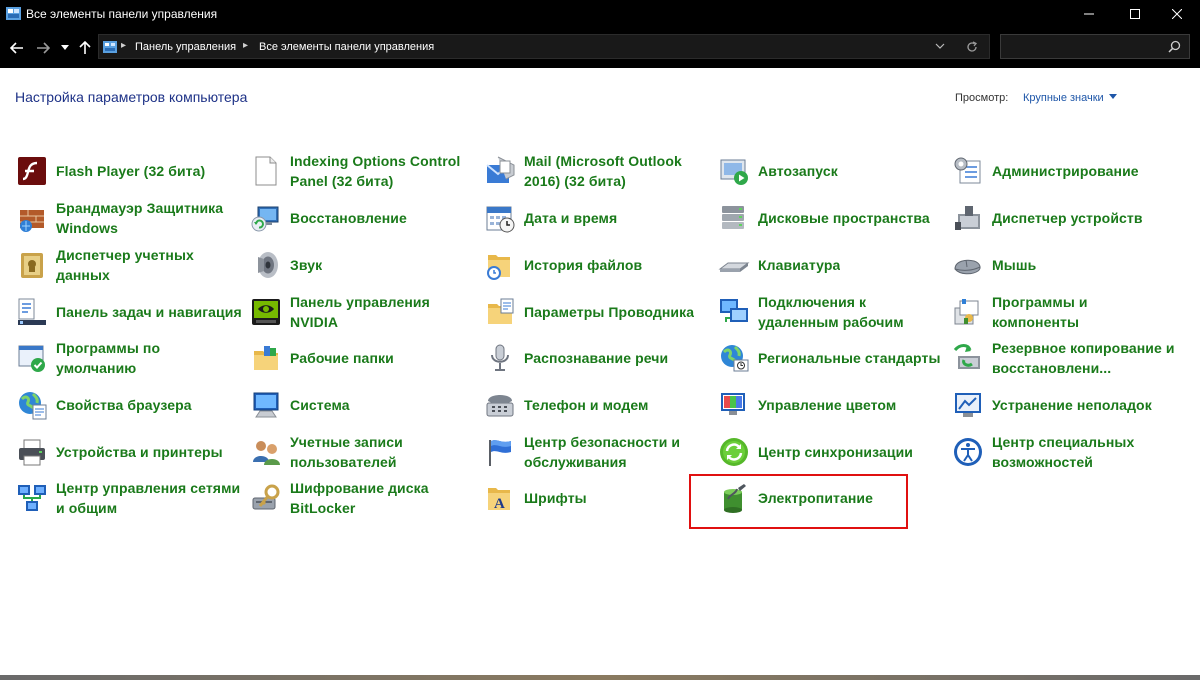 This screenshot has width=1200, height=680. I want to click on item-label: Центр синхронизации, so click(836, 452).